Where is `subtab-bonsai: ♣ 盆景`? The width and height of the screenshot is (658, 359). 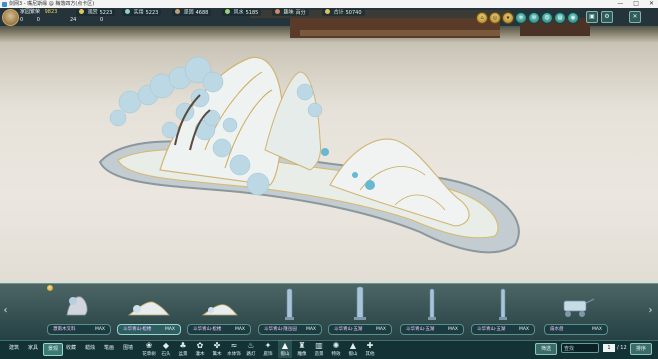 subtab-bonsai: ♣ 盆景 is located at coordinates (183, 349).